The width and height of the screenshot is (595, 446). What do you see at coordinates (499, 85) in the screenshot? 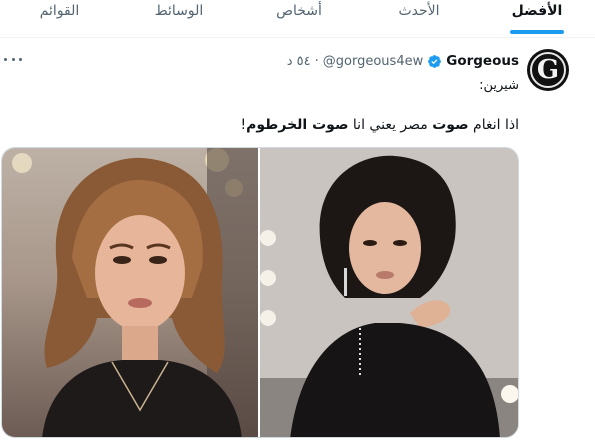
I see `tweet-text-line1: شيرين:` at bounding box center [499, 85].